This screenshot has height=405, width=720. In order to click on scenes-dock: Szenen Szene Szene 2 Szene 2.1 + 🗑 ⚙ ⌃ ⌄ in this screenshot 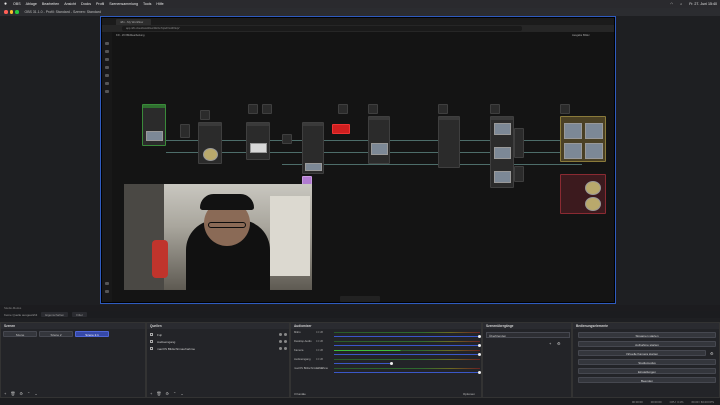, I will do `click(73, 360)`.